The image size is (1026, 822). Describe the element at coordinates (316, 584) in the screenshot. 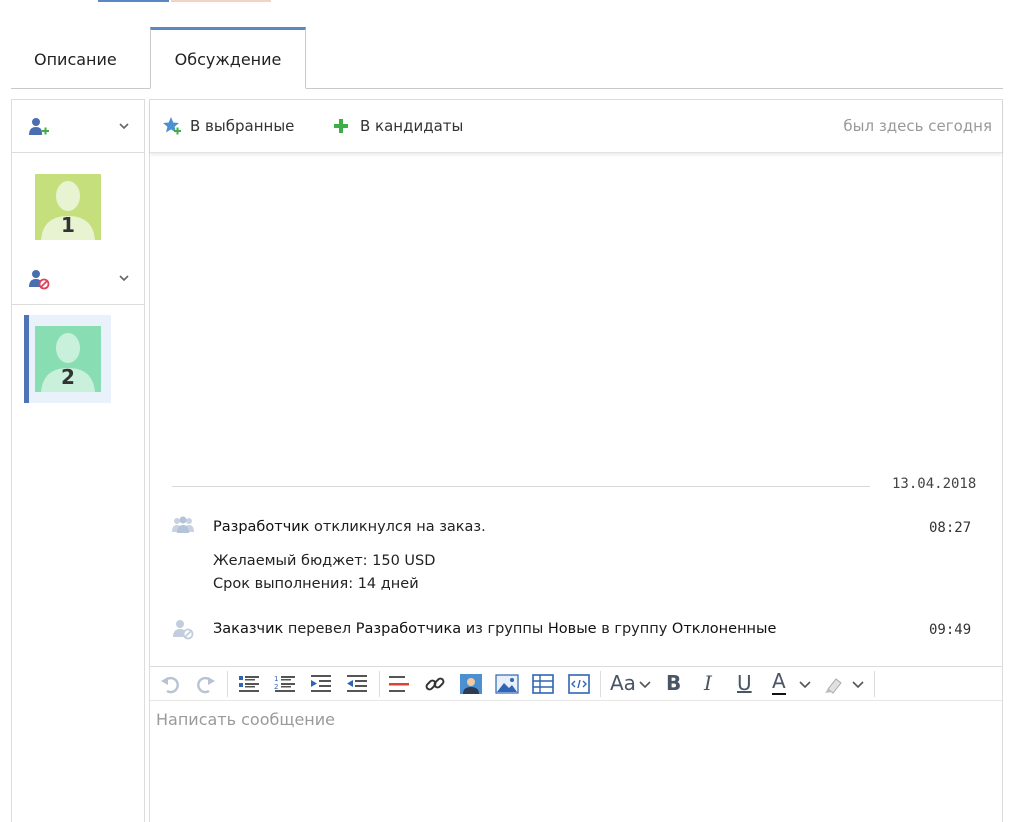

I see `event-detail-deadline: Срок выполнения: 14 дней` at that location.